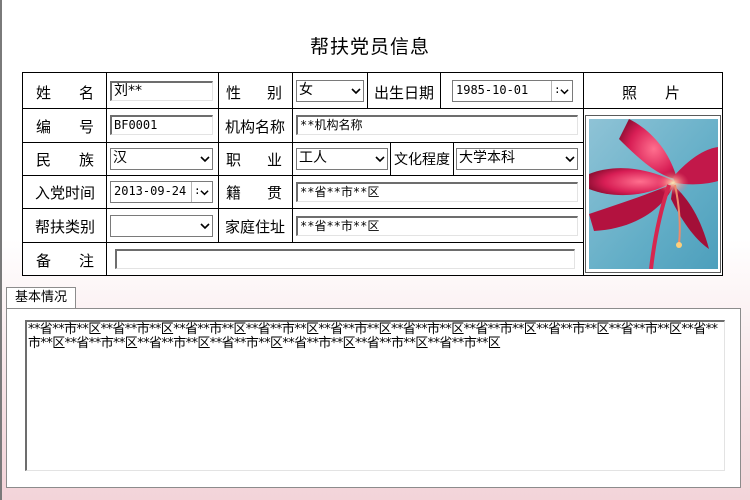  What do you see at coordinates (652, 108) in the screenshot?
I see `photo-header-divider` at bounding box center [652, 108].